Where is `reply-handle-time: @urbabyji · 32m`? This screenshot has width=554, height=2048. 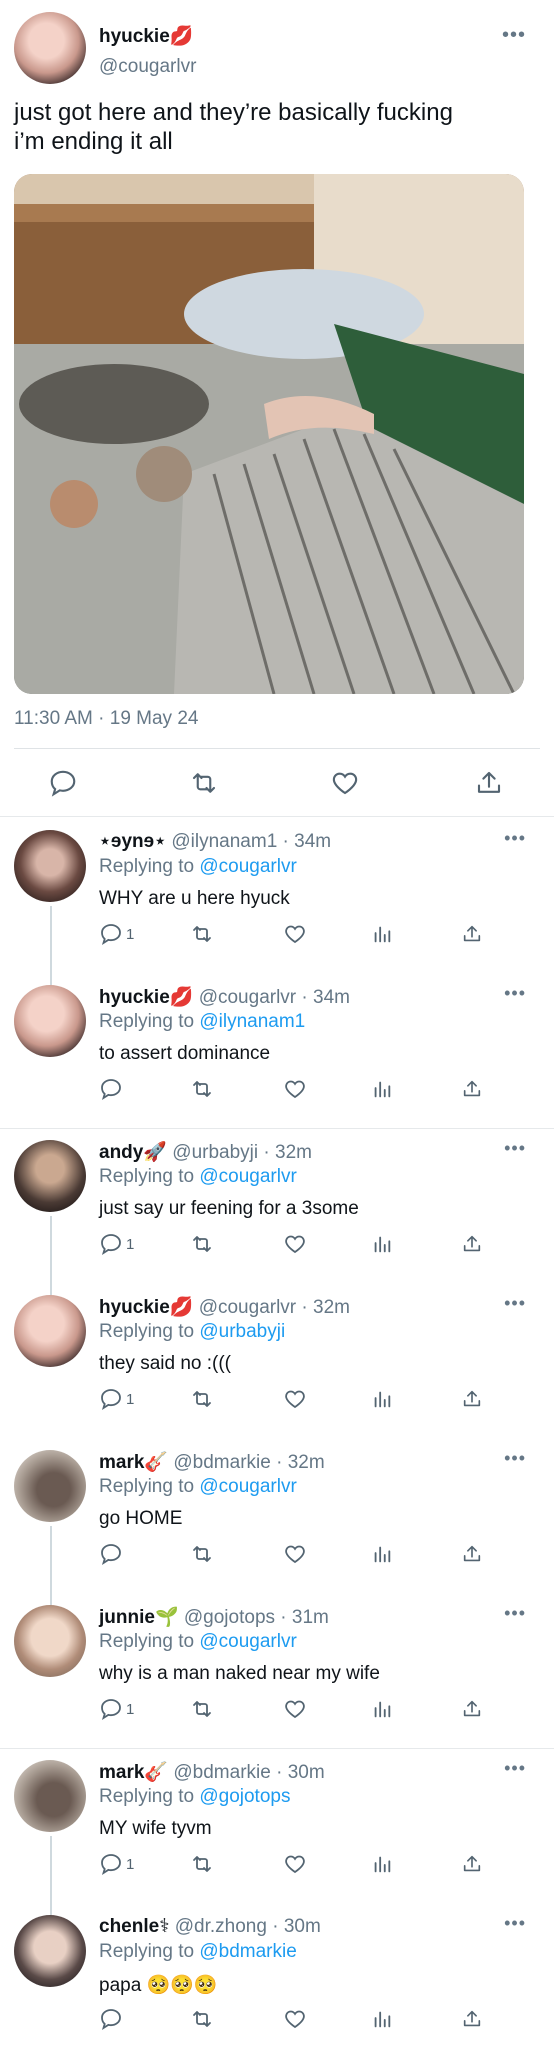 reply-handle-time: @urbabyji · 32m is located at coordinates (242, 1152).